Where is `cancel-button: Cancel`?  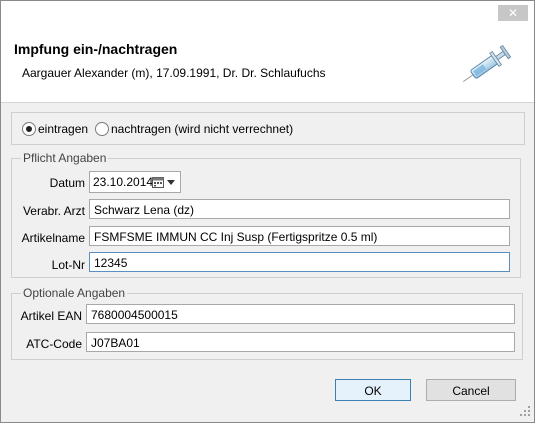 cancel-button: Cancel is located at coordinates (471, 390).